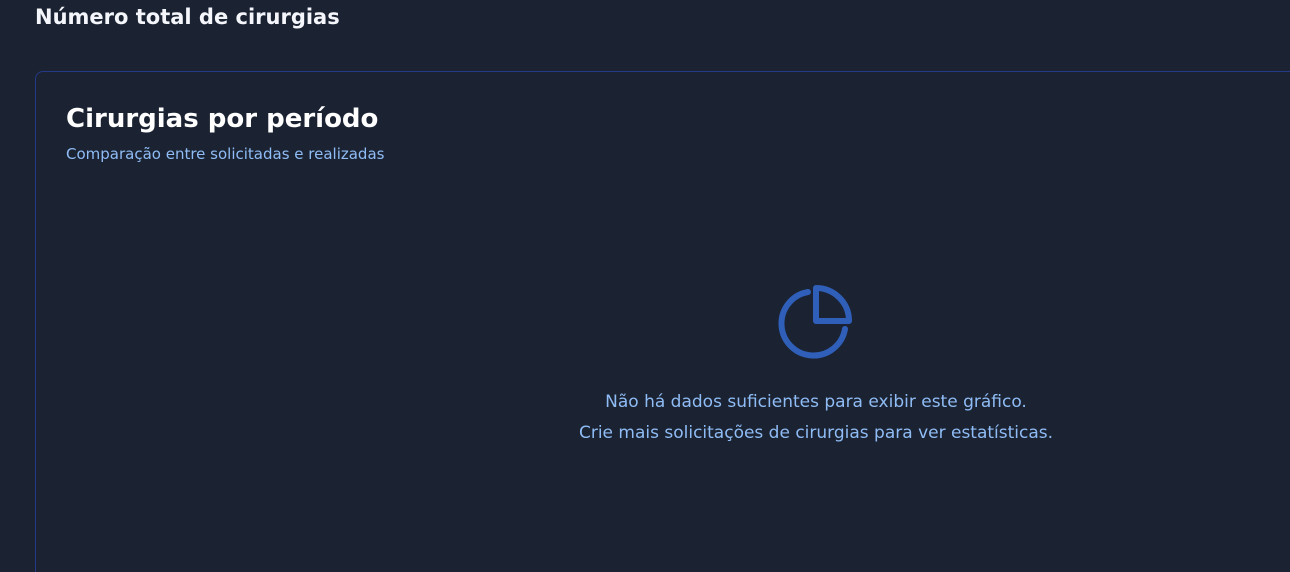  I want to click on card-title: Cirurgias por período, so click(222, 119).